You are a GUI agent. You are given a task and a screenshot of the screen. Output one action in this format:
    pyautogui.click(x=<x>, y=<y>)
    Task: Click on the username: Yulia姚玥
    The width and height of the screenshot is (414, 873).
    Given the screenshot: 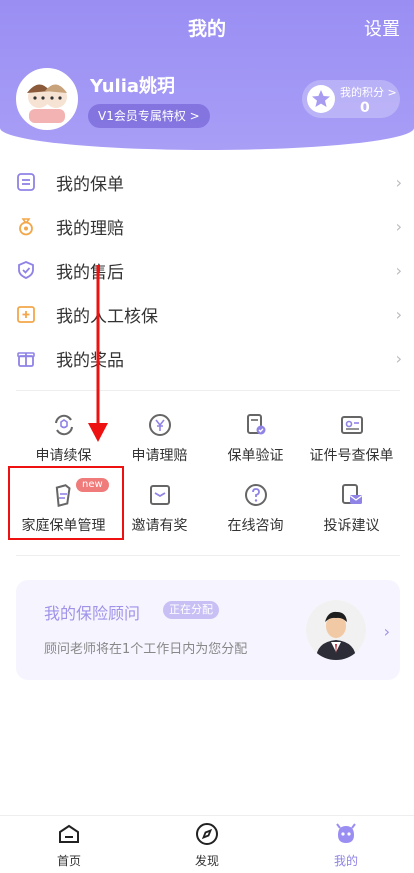 What is the action you would take?
    pyautogui.click(x=133, y=86)
    